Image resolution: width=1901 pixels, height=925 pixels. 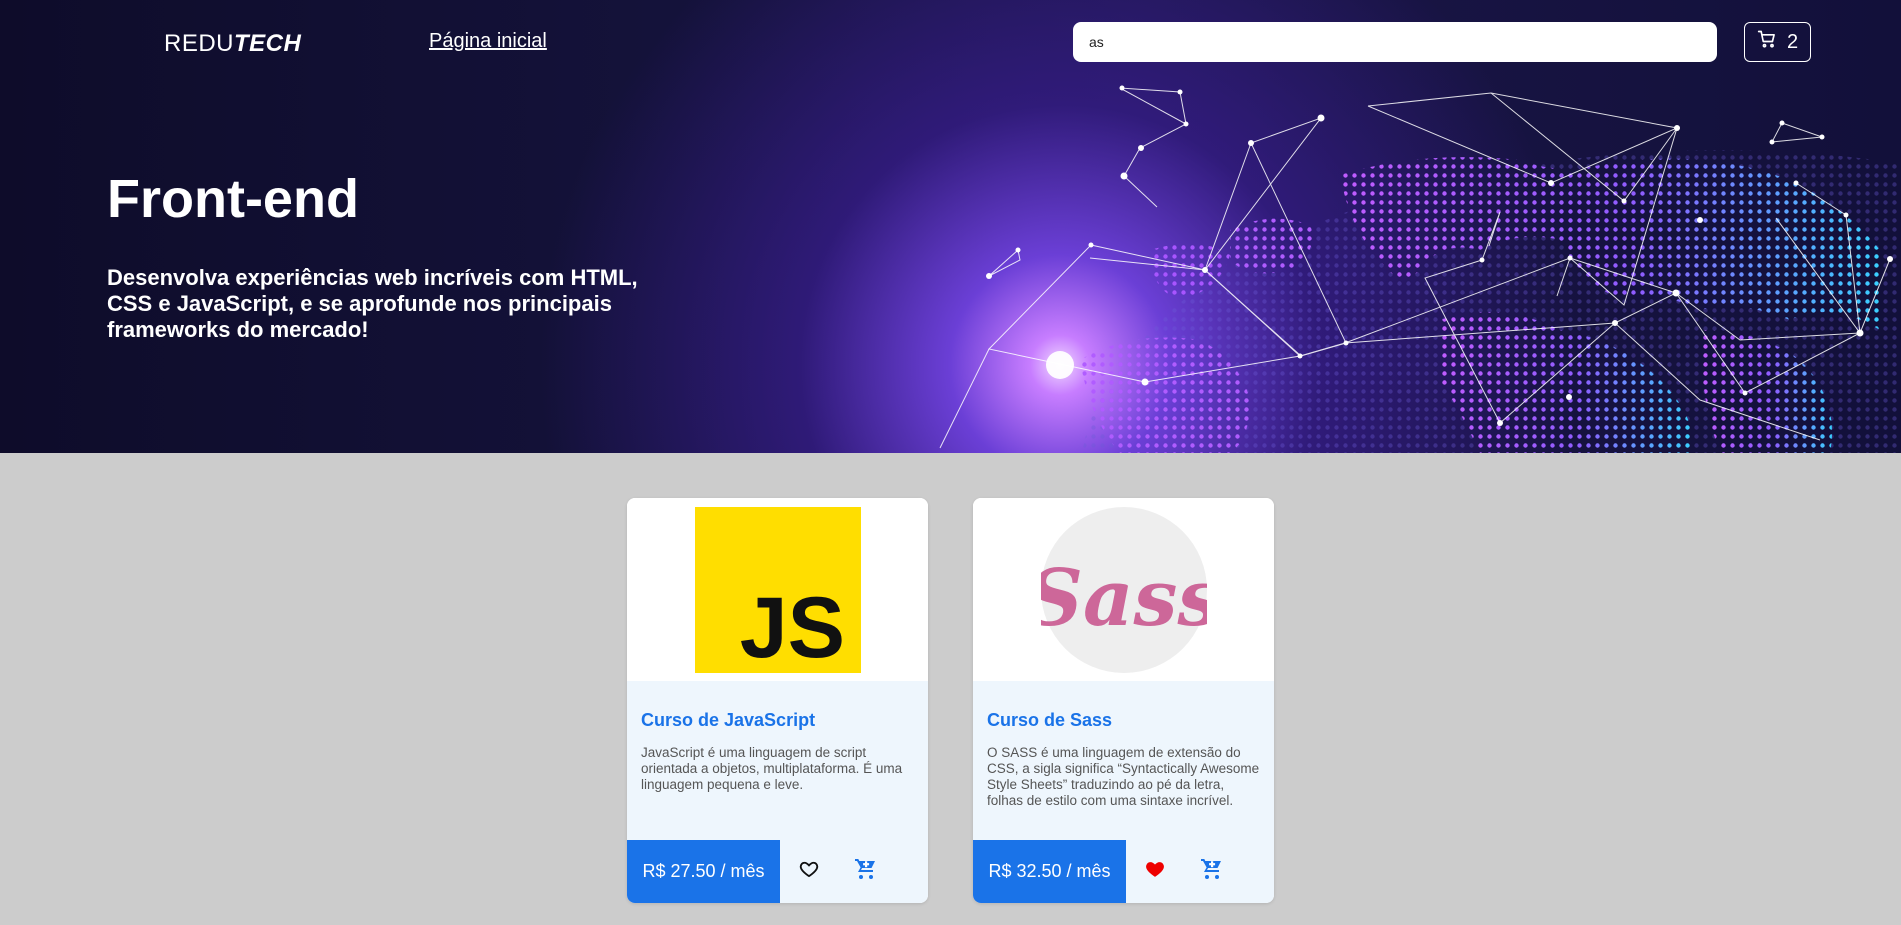 I want to click on heart-icon, so click(x=809, y=871).